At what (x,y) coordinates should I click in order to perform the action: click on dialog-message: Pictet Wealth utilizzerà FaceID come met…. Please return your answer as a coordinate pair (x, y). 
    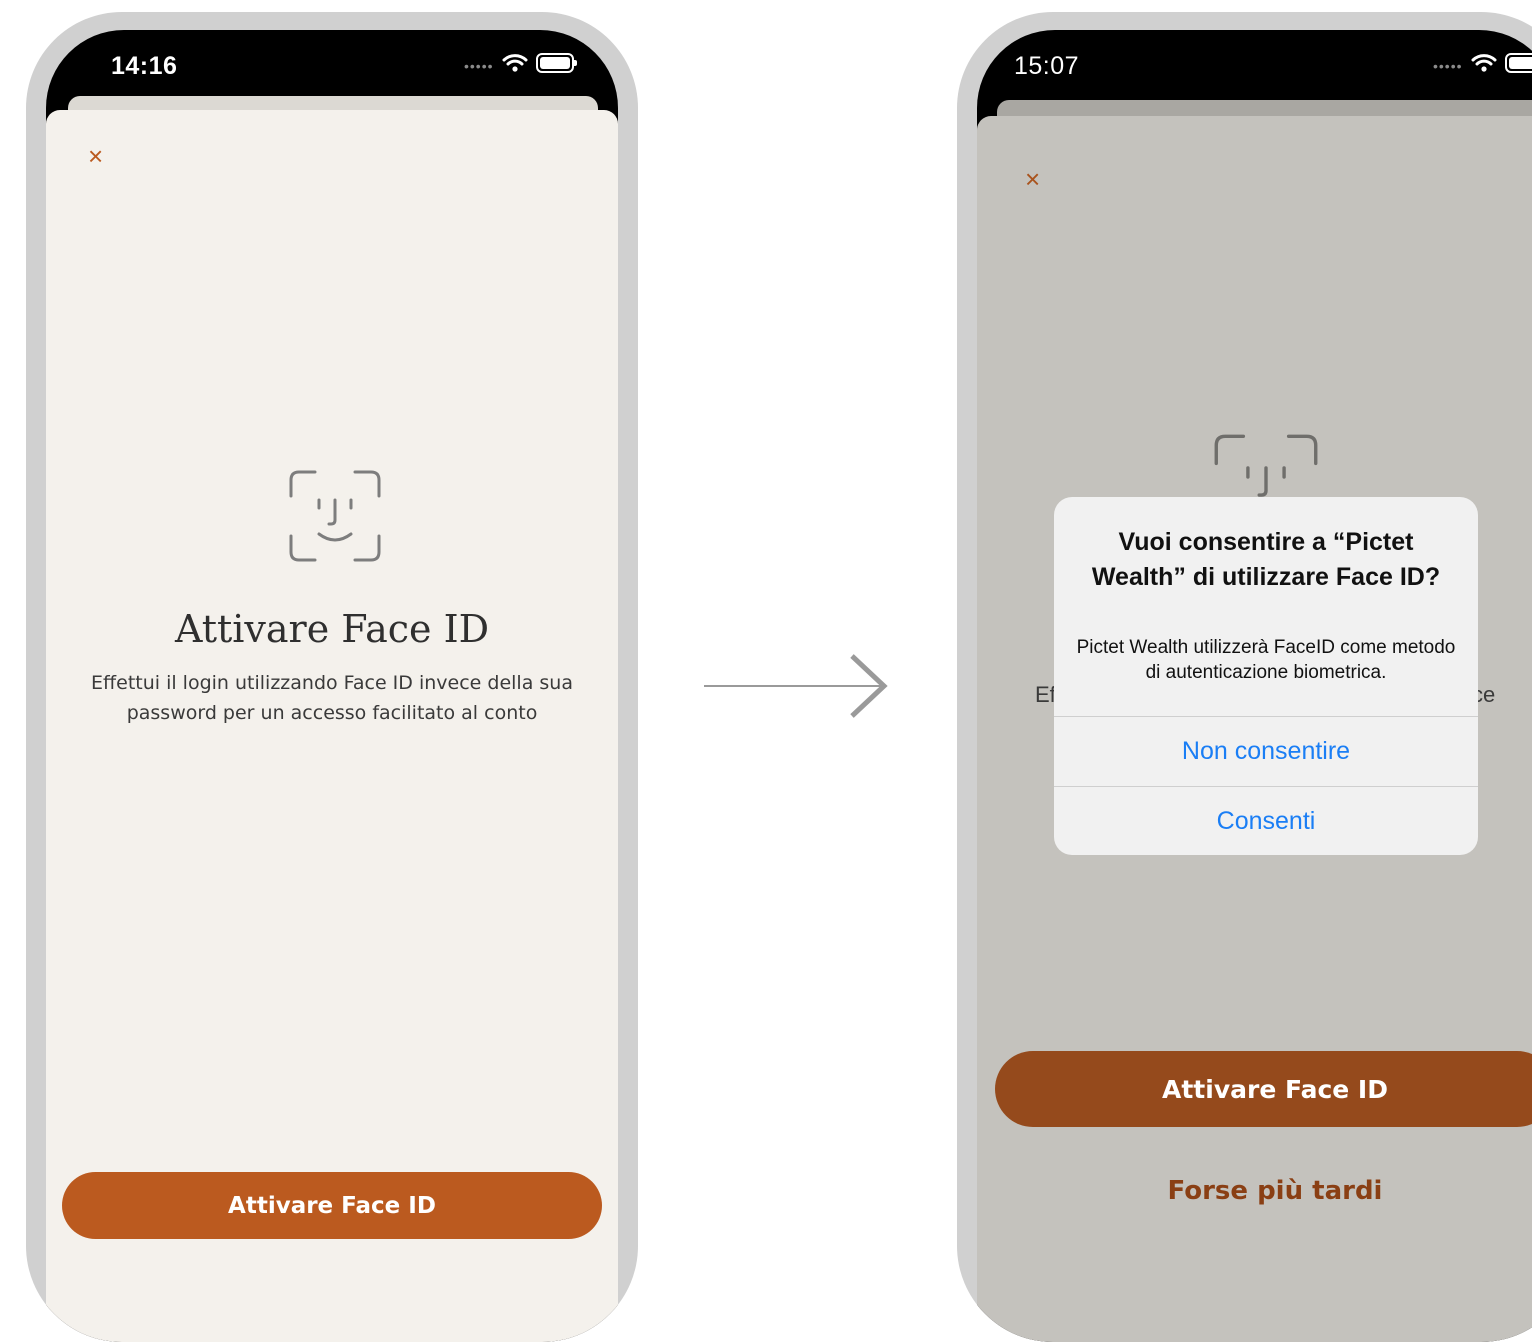
    Looking at the image, I should click on (1266, 660).